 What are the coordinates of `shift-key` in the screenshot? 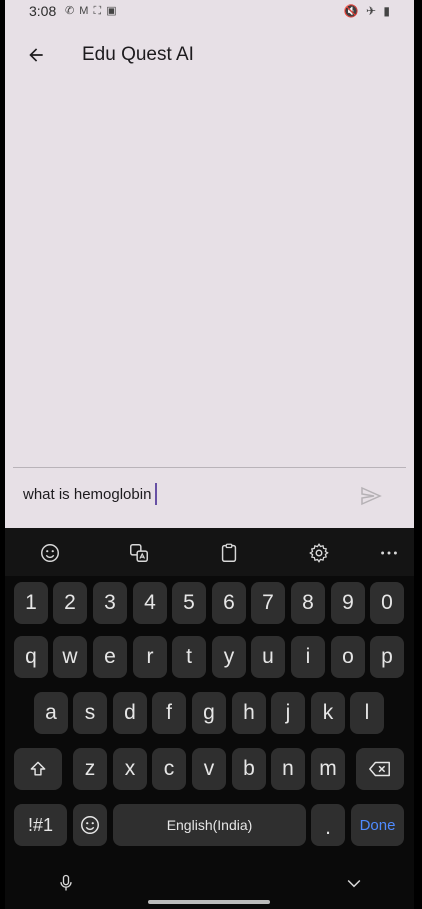 It's located at (38, 769).